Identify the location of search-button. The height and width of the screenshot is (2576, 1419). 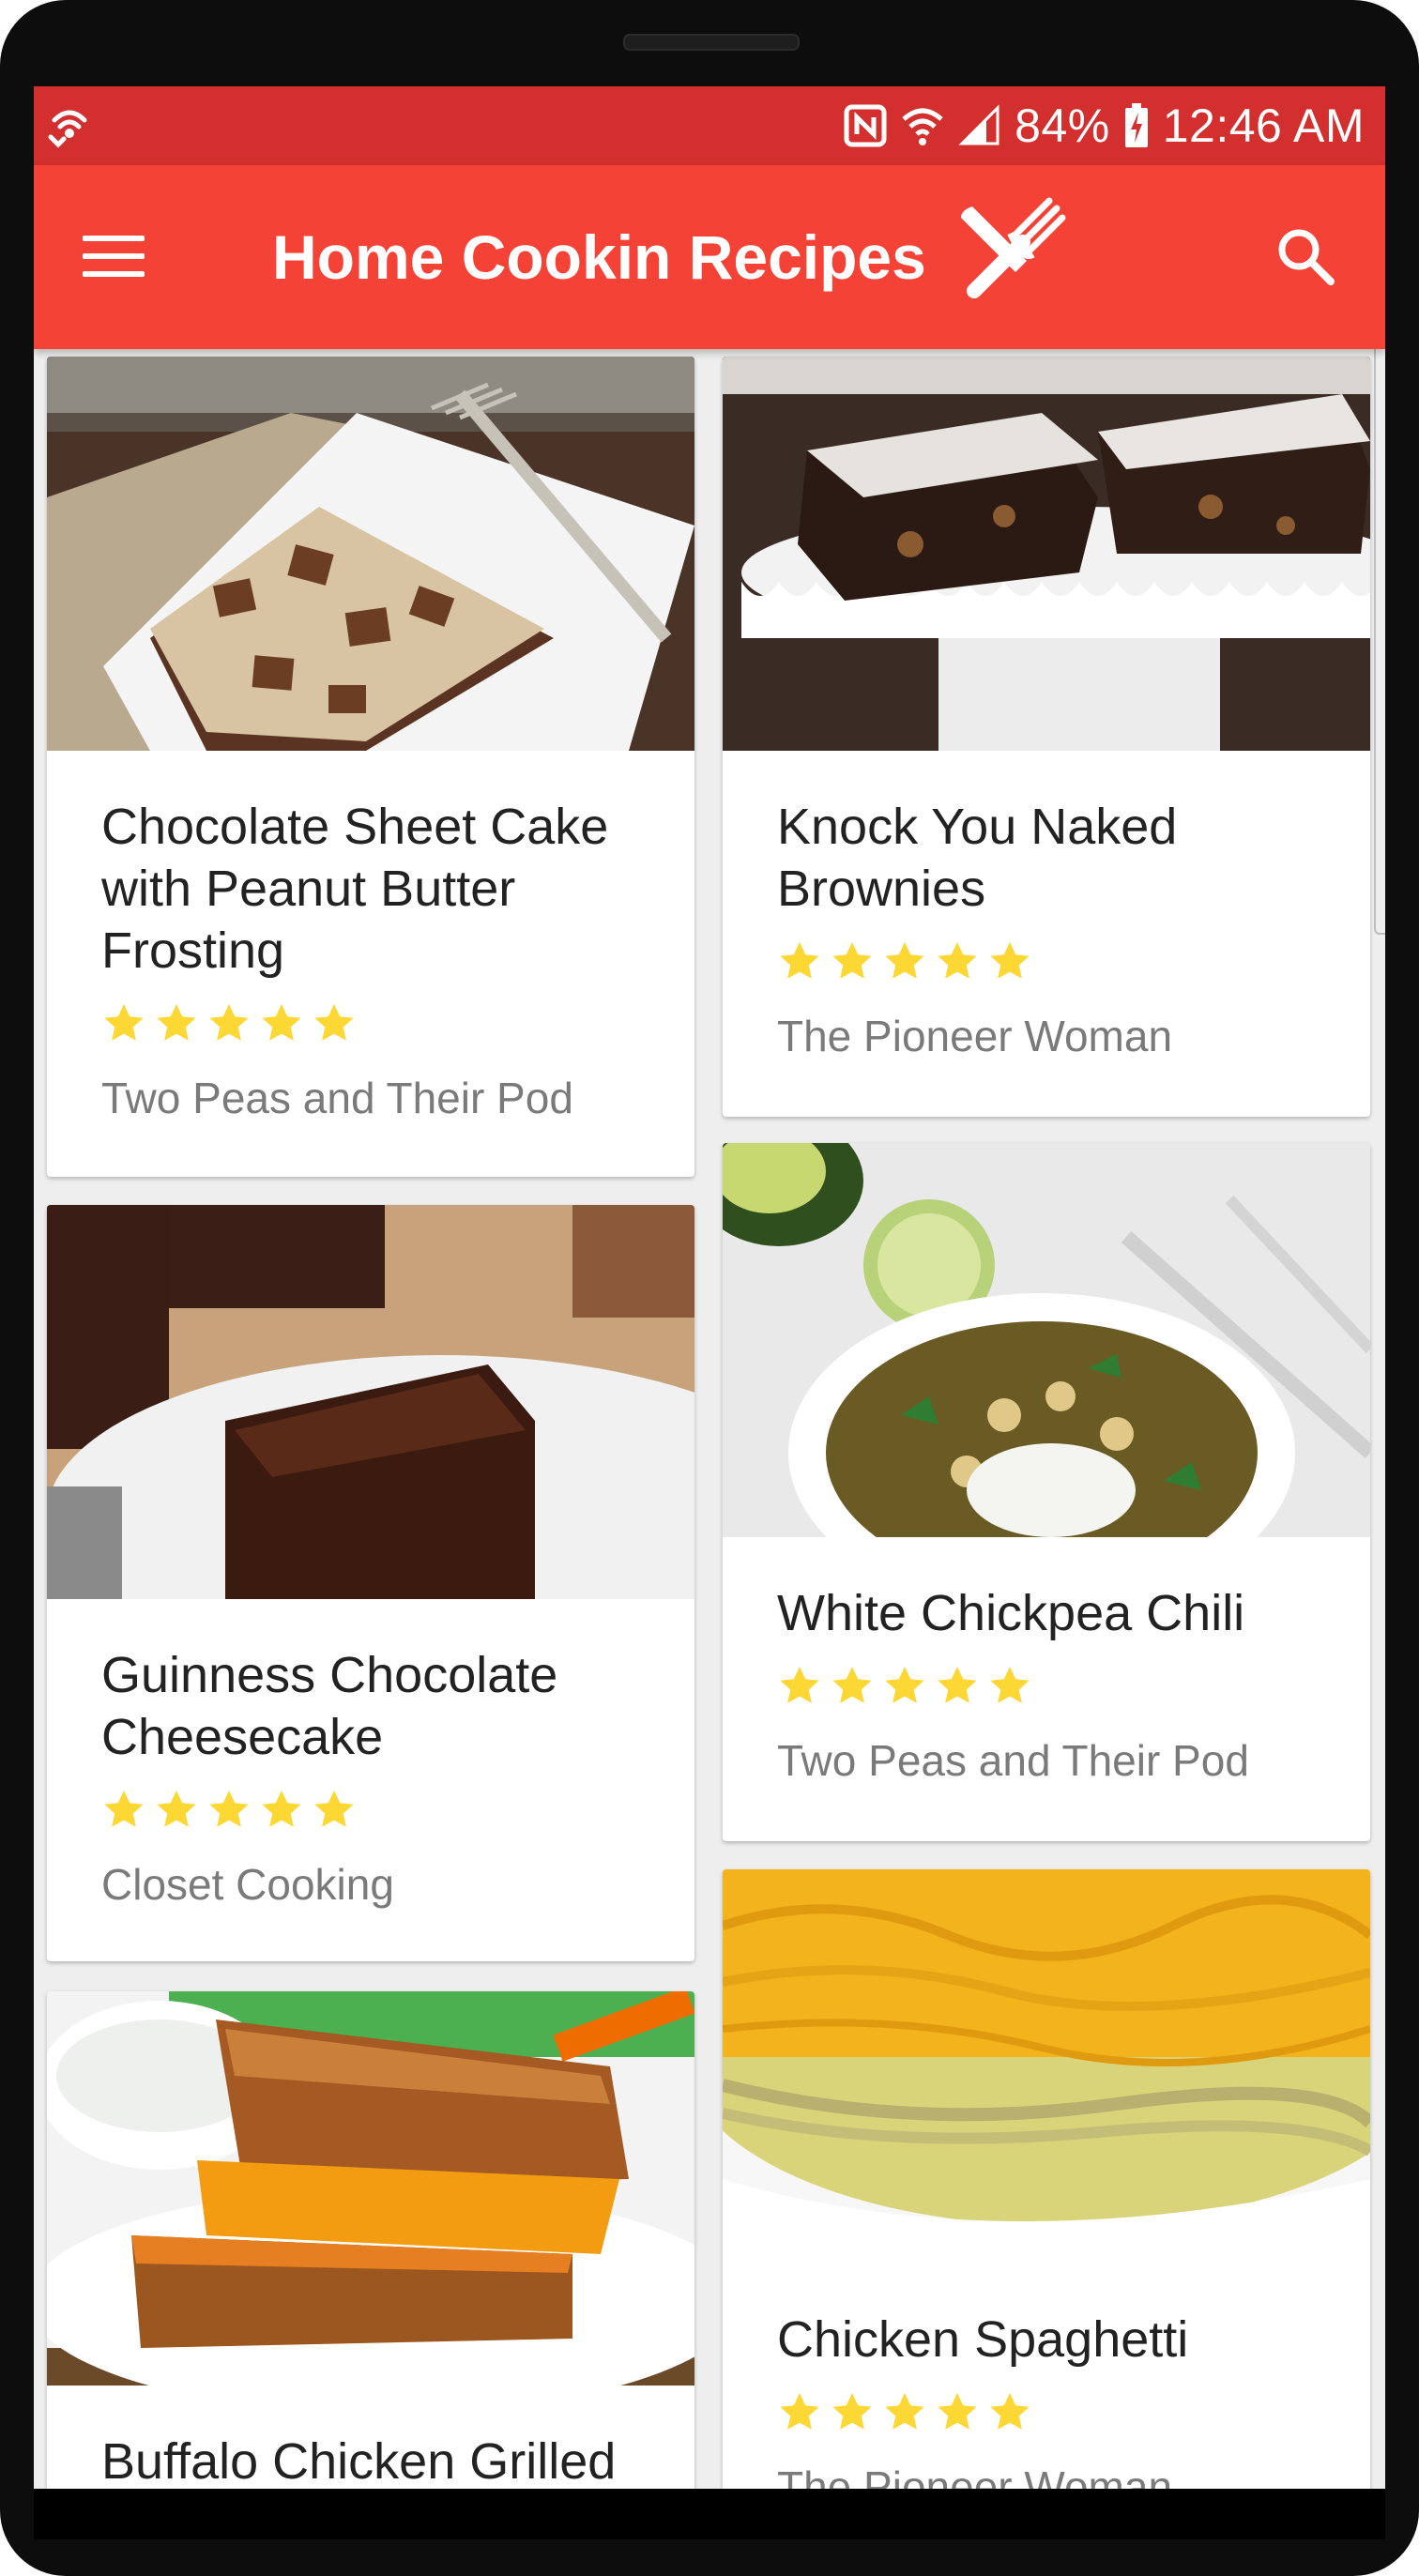
(1306, 256).